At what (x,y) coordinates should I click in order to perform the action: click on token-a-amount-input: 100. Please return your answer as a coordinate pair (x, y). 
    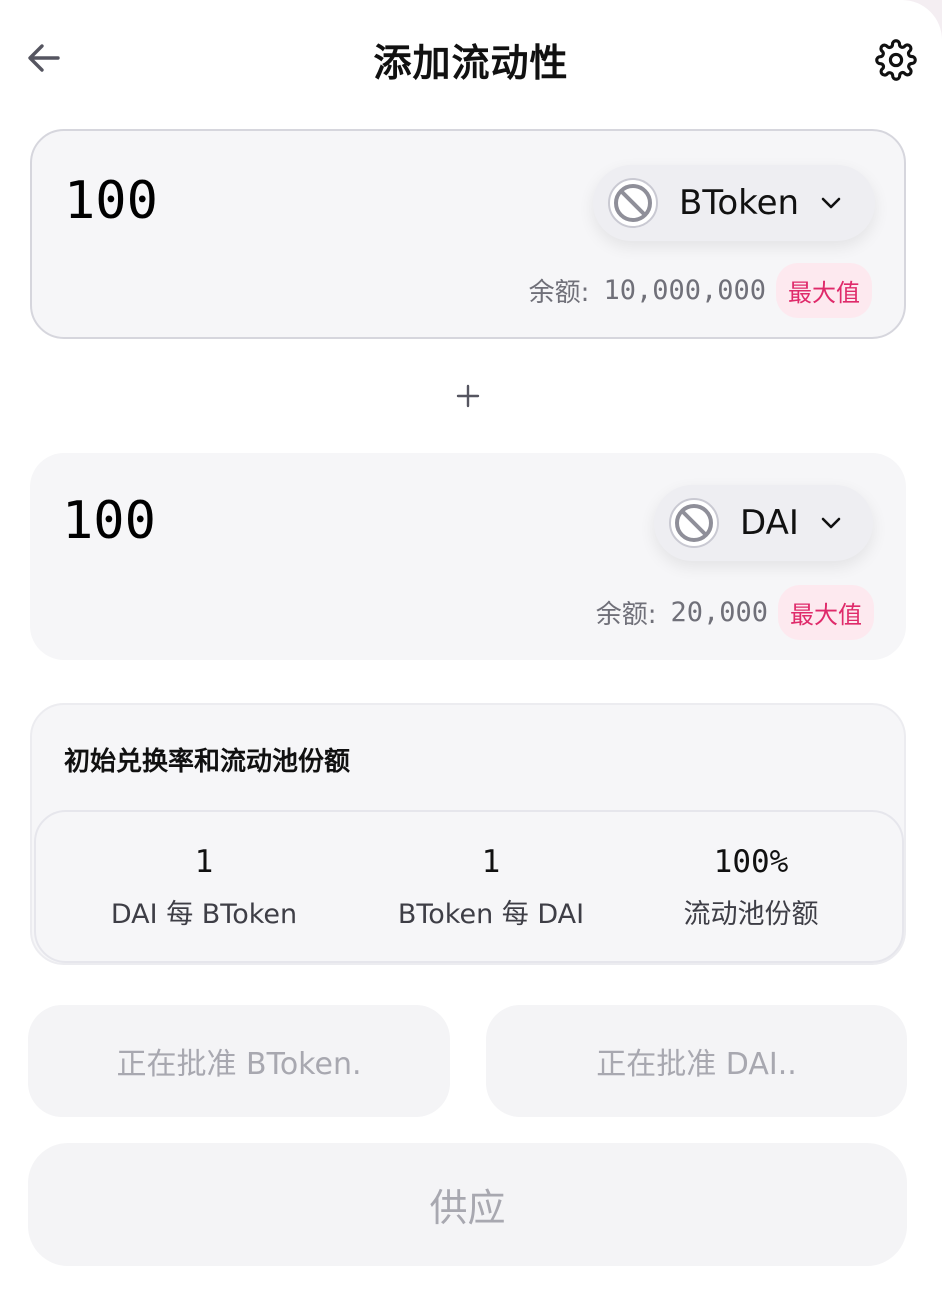
    Looking at the image, I should click on (111, 201).